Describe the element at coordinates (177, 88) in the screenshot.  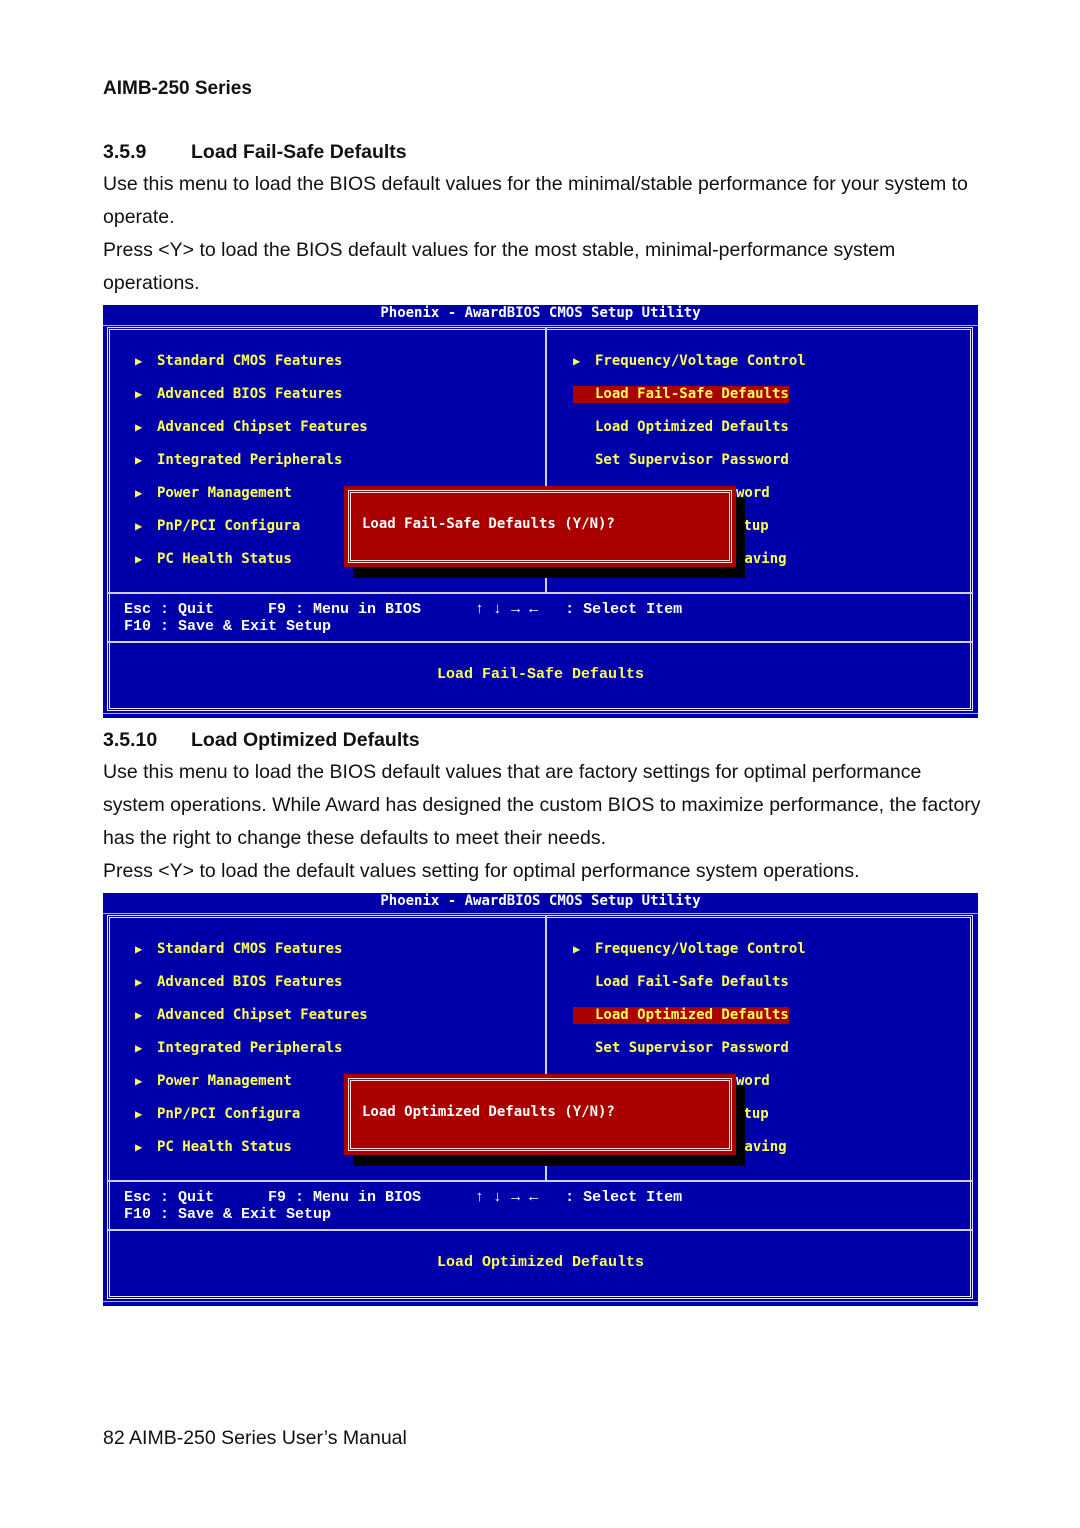
I see `running-head: AIMB-250 Series` at that location.